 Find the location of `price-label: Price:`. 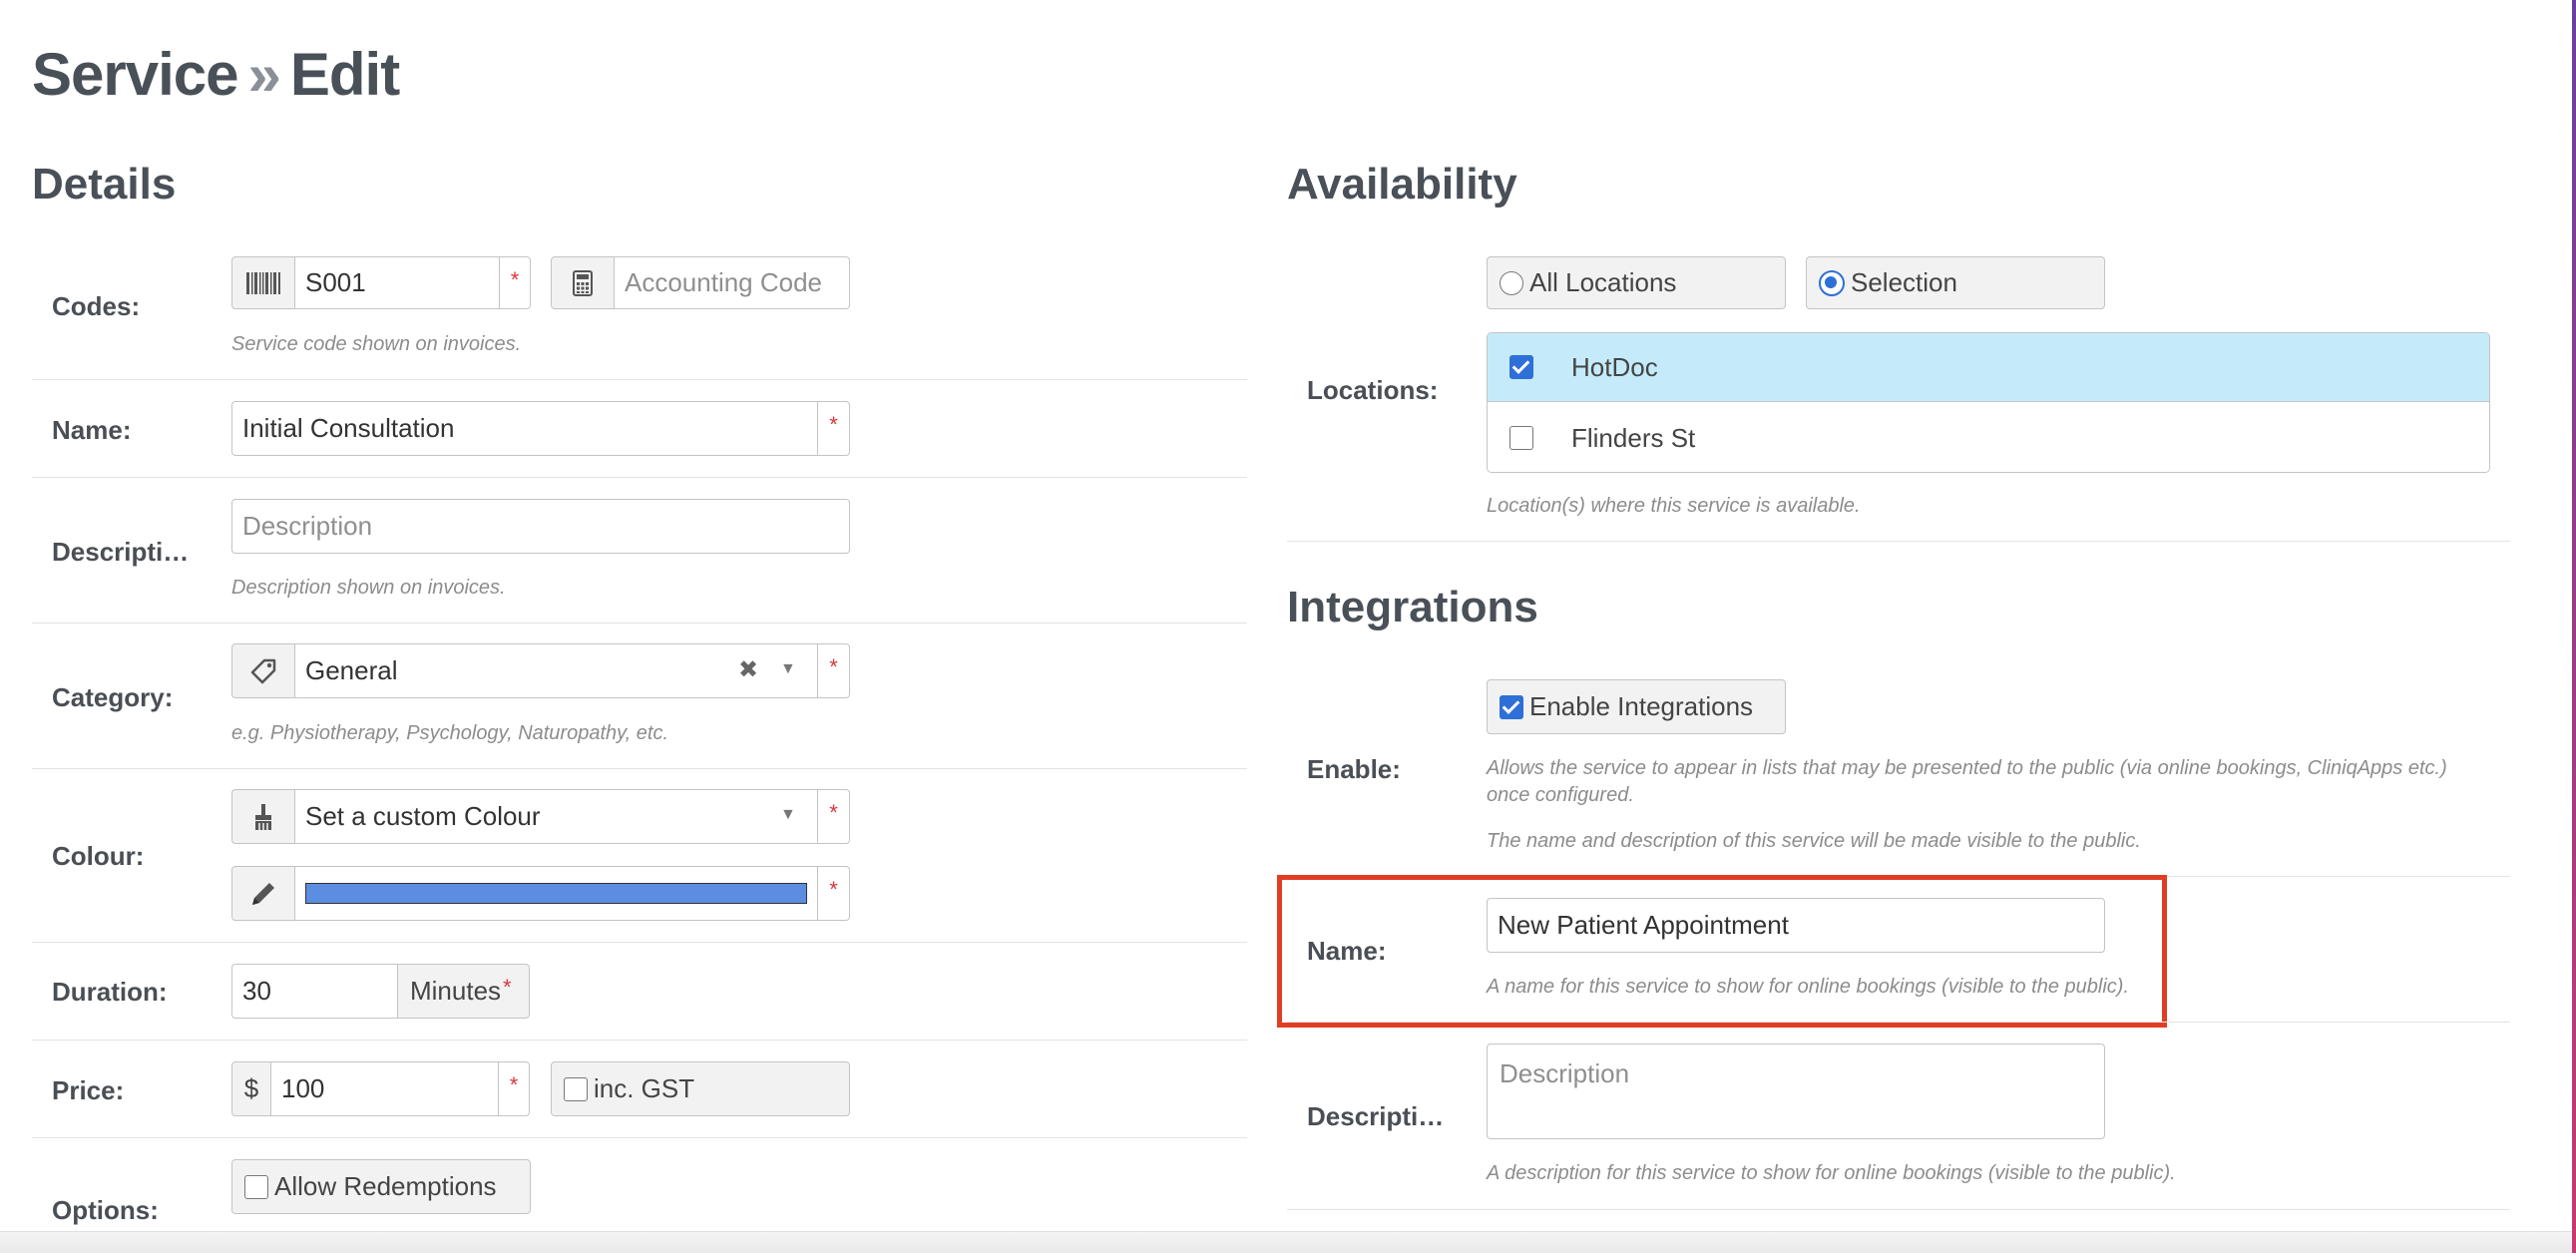

price-label: Price: is located at coordinates (88, 1090).